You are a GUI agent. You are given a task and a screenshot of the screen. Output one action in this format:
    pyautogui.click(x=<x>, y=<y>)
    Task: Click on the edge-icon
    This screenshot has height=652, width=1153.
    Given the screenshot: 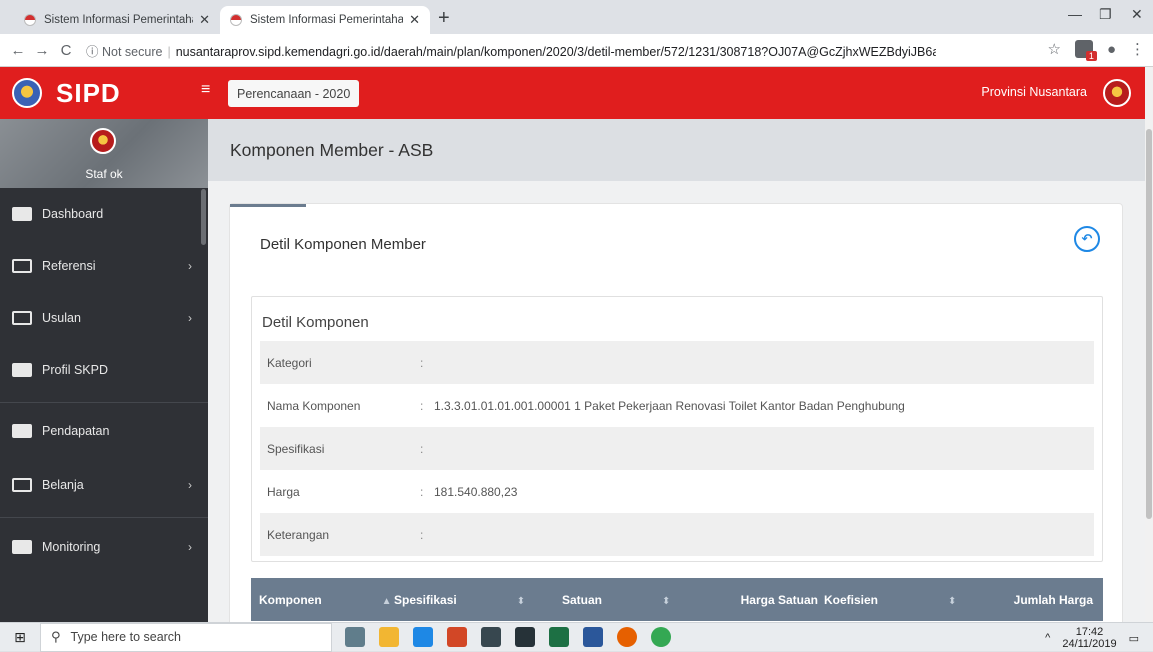 What is the action you would take?
    pyautogui.click(x=423, y=637)
    